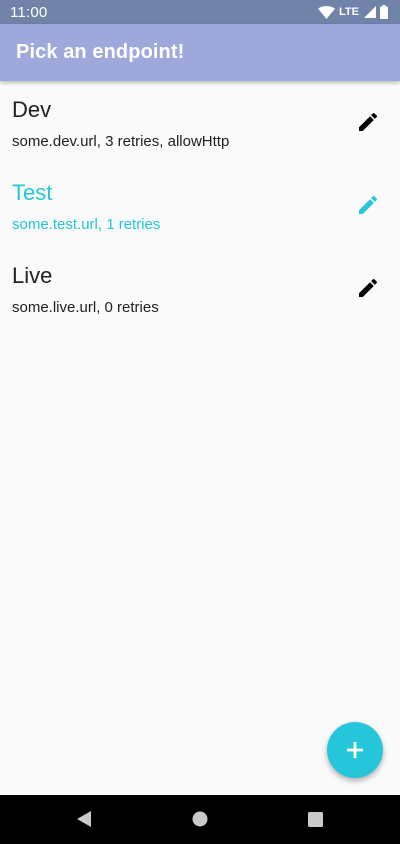  I want to click on recents-button, so click(315, 819).